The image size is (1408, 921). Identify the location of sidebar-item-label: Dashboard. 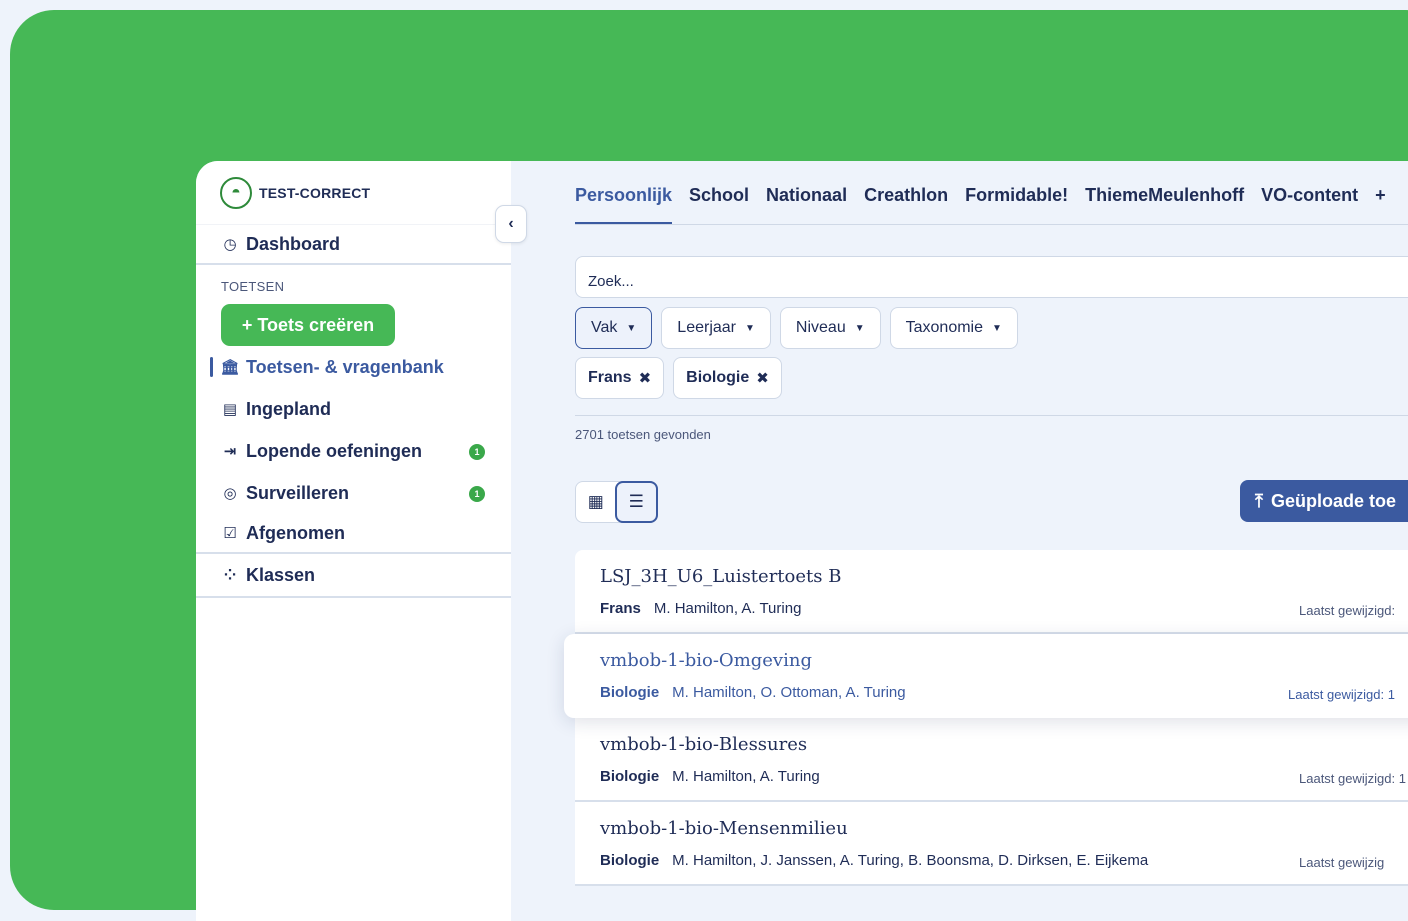
(293, 243).